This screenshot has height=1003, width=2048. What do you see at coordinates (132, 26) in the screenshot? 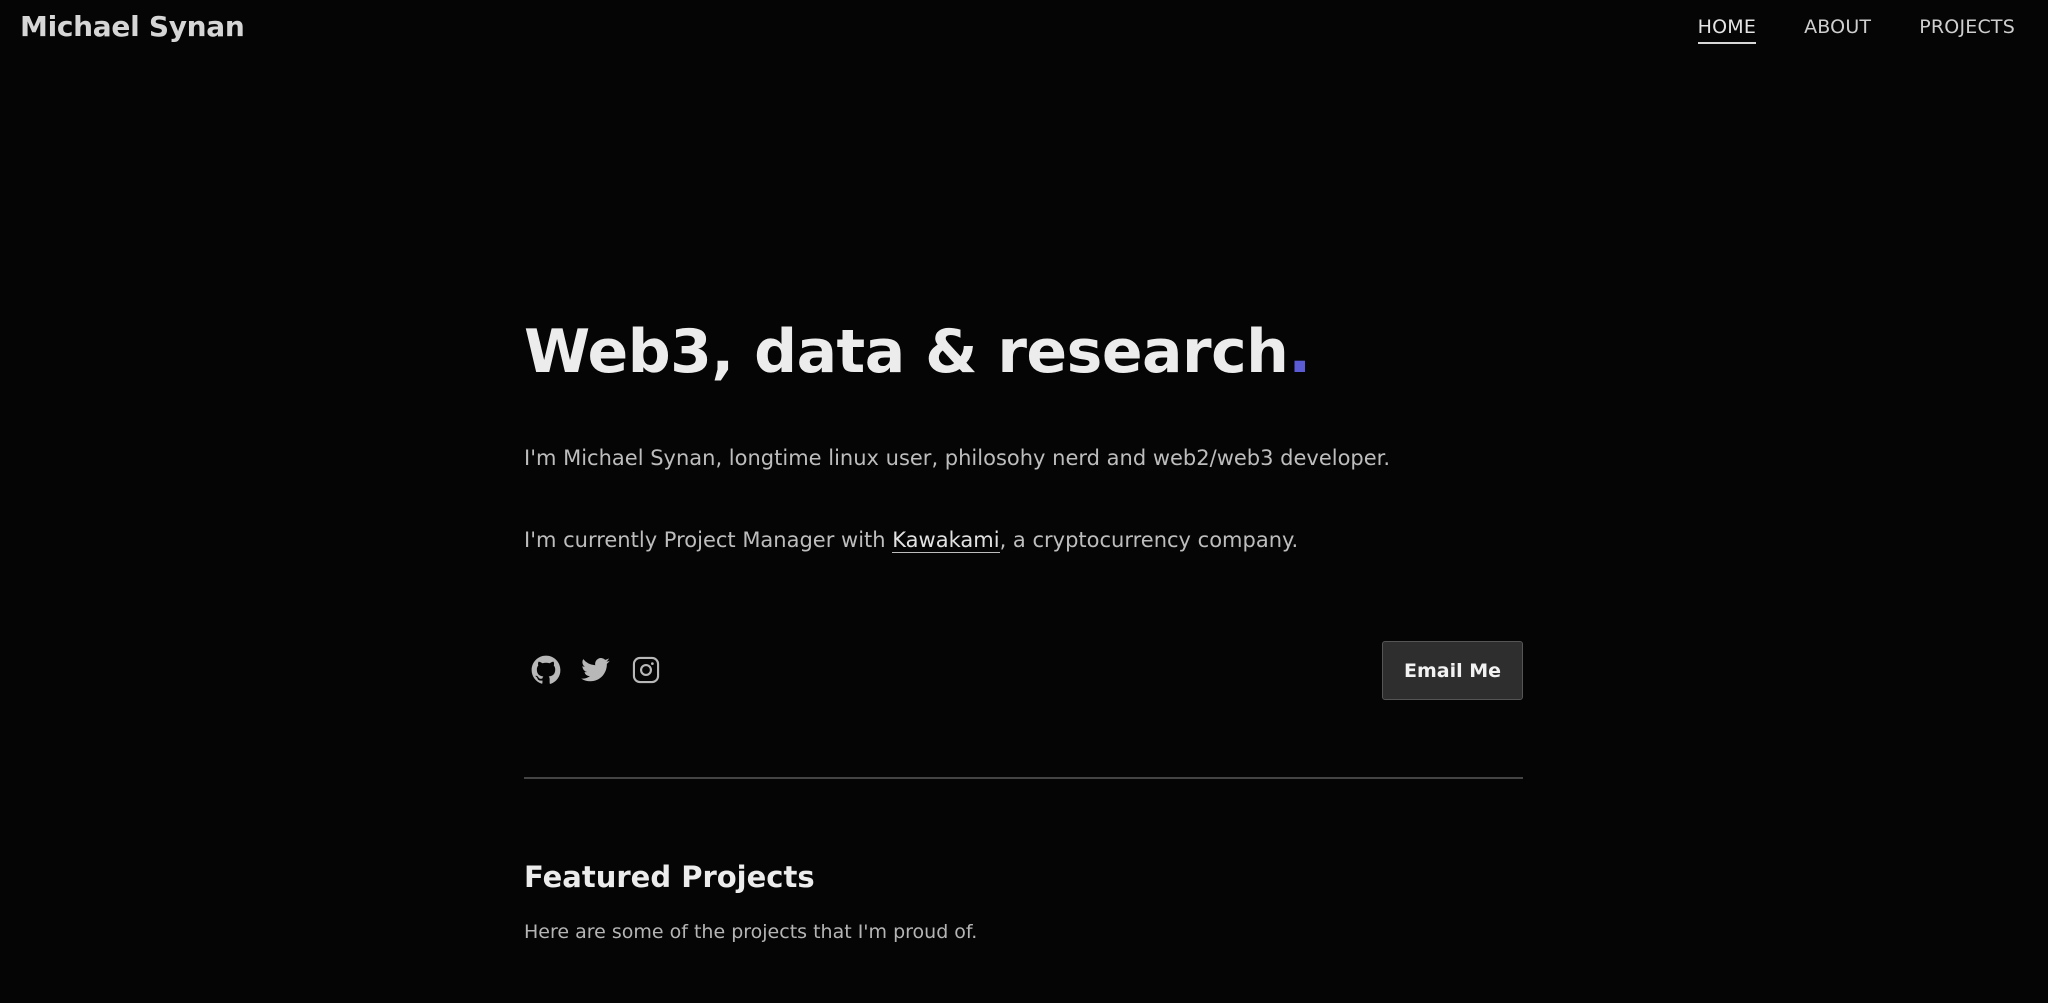
I see `brand-logo: Michael Synan` at bounding box center [132, 26].